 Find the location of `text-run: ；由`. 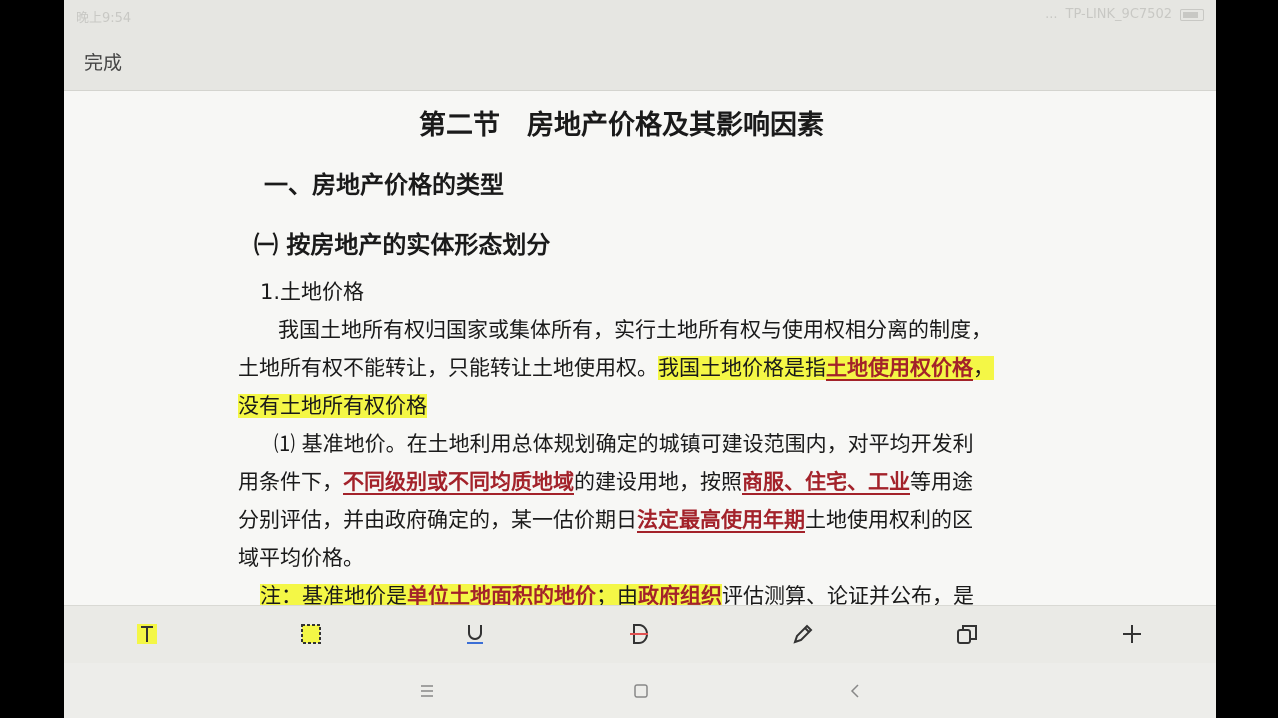

text-run: ；由 is located at coordinates (617, 594).